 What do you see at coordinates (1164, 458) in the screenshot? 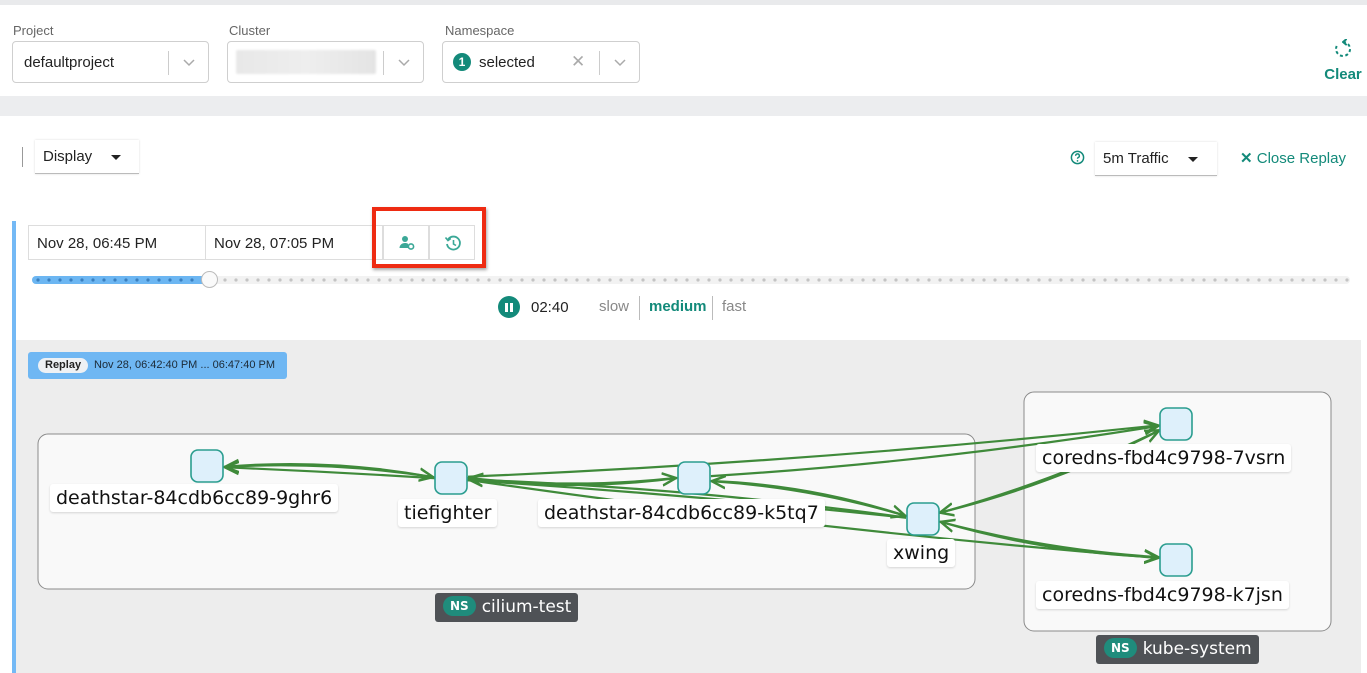
I see `node-label: coredns-fbd4c9798-7vsrn` at bounding box center [1164, 458].